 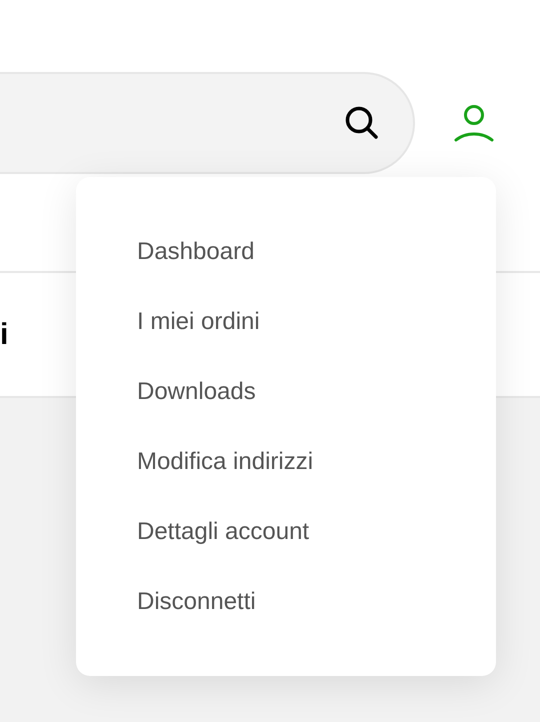 I want to click on page-heading: i, so click(x=4, y=335).